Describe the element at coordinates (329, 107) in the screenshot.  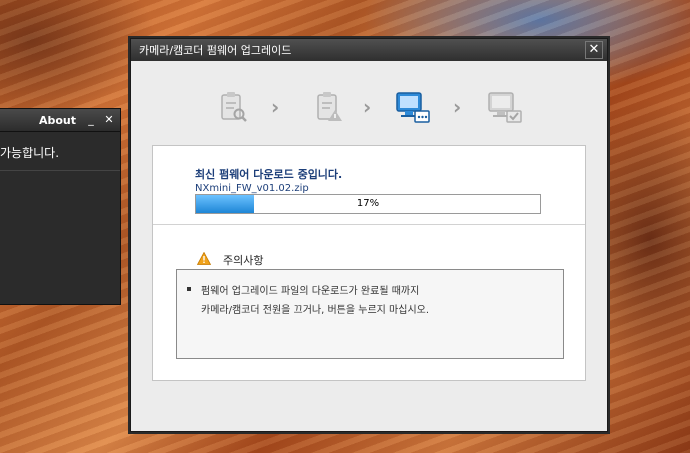
I see `checklist-warning-icon` at that location.